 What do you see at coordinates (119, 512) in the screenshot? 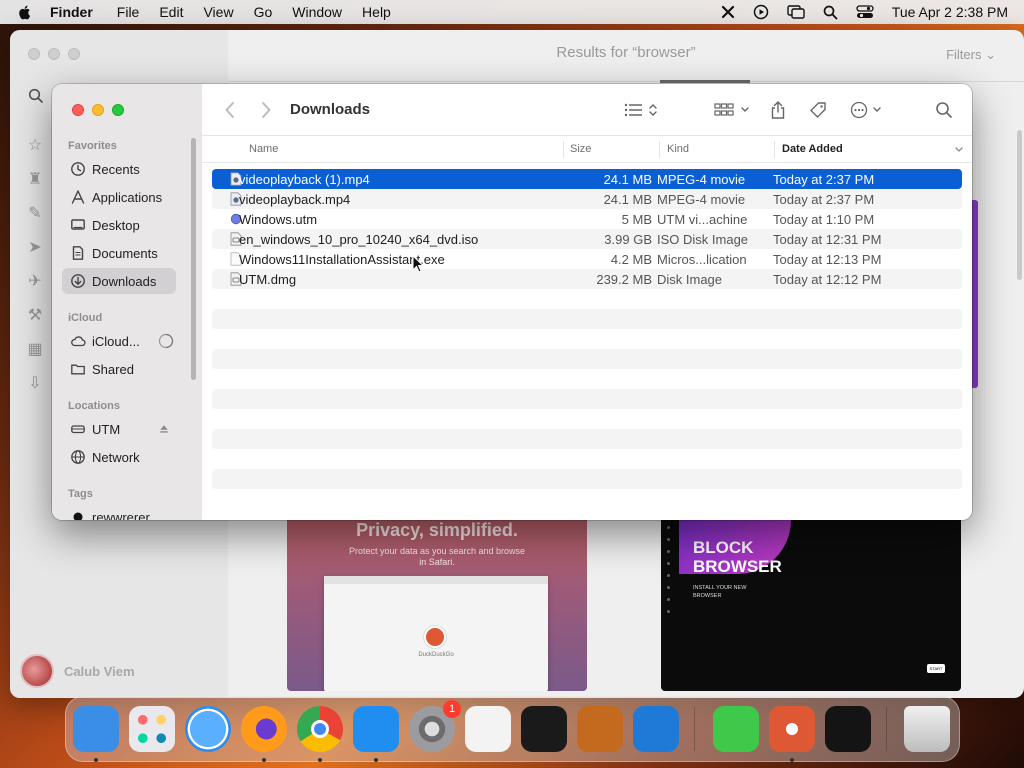
I see `sidebar-item-tag: rewwrerer` at bounding box center [119, 512].